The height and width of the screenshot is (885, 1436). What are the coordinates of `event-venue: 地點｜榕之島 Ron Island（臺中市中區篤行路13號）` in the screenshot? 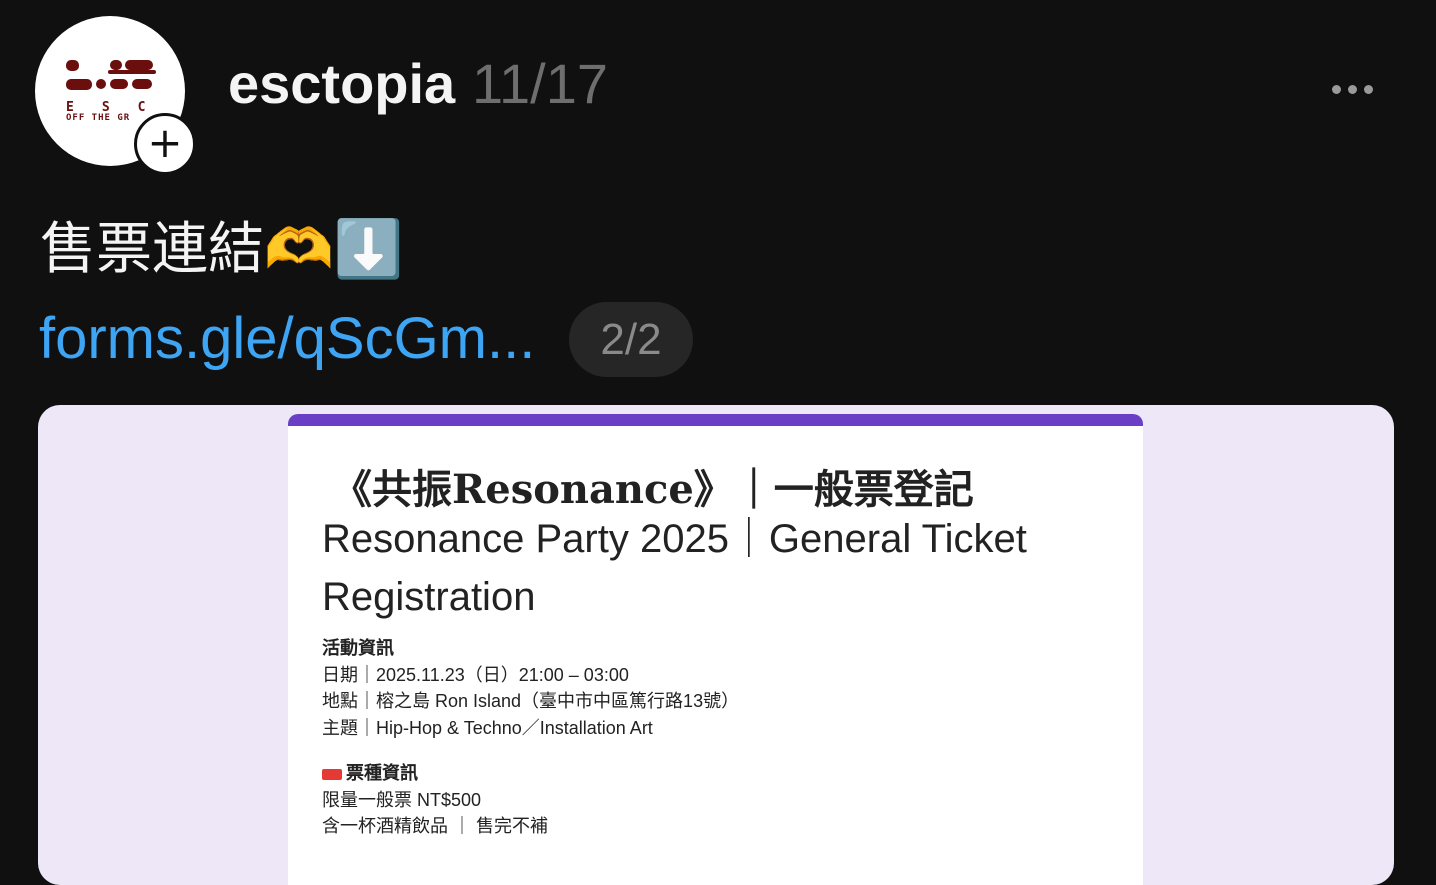 It's located at (531, 701).